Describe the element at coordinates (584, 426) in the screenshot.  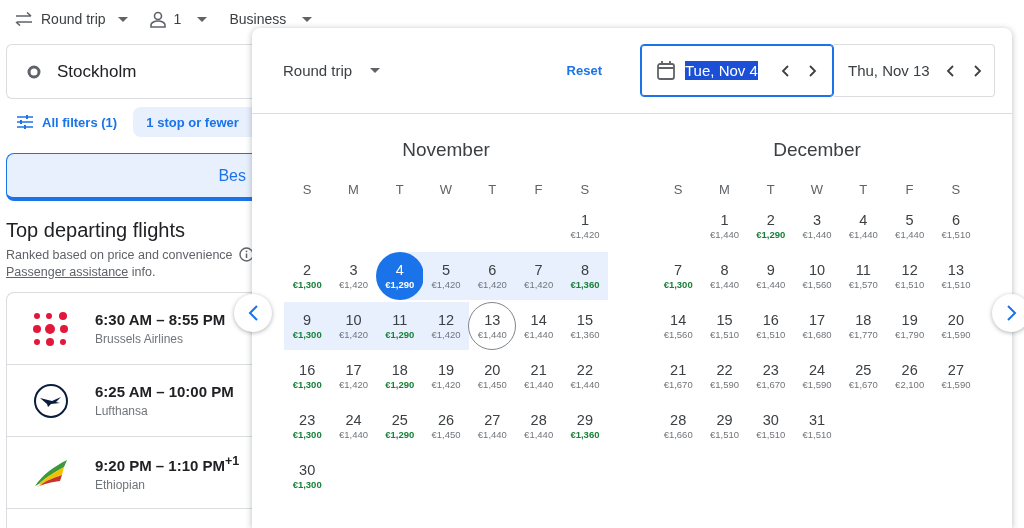
I see `calendar-day: 29 €1,360` at that location.